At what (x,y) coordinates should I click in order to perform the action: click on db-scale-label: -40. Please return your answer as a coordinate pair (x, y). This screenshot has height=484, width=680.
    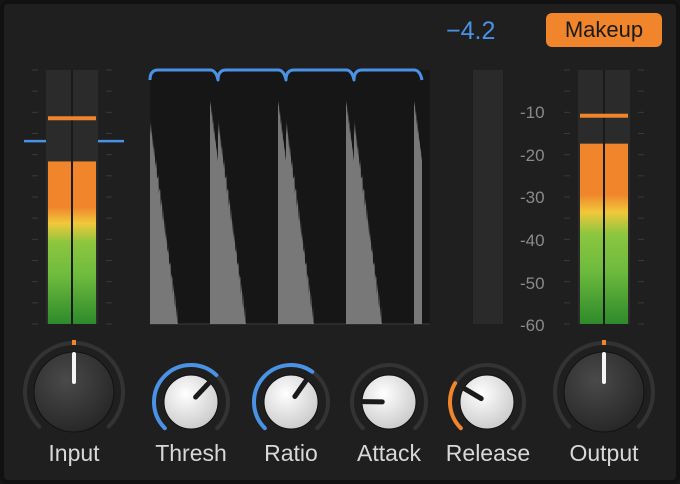
    Looking at the image, I should click on (532, 240).